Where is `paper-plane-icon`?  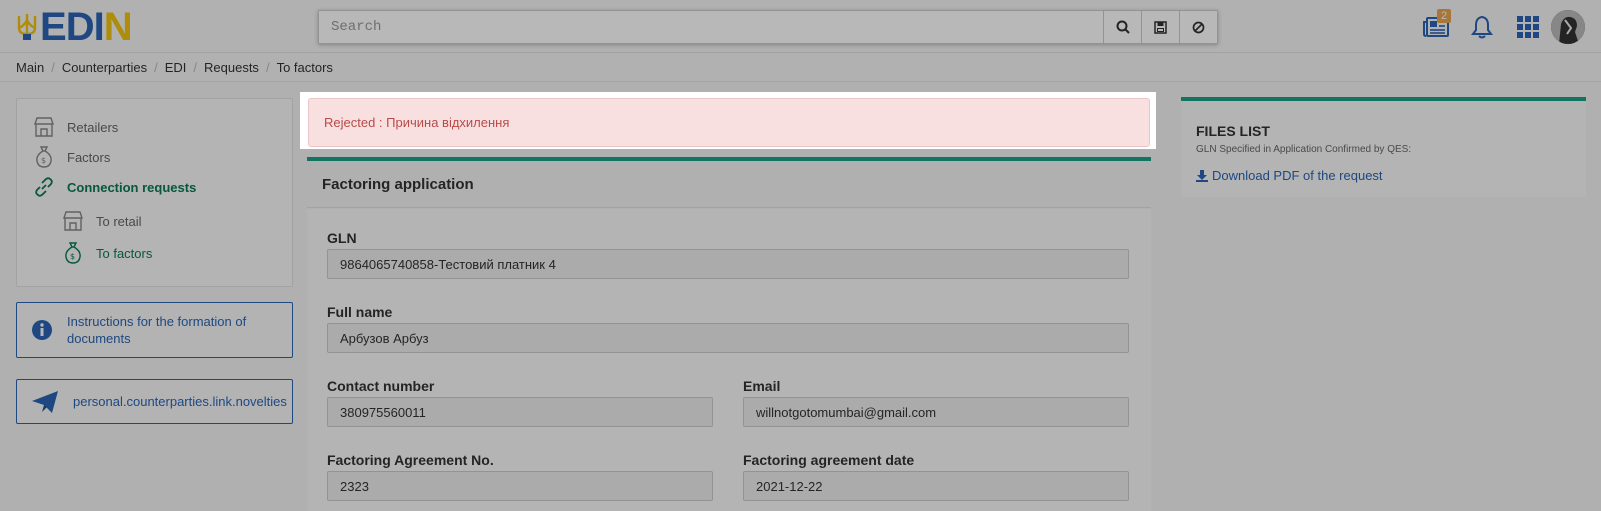
paper-plane-icon is located at coordinates (45, 401).